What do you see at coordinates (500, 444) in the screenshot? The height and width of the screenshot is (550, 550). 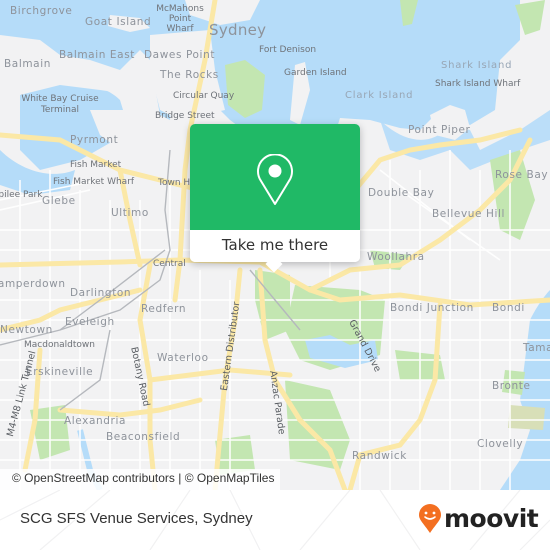 I see `label-clovelly: Clovelly` at bounding box center [500, 444].